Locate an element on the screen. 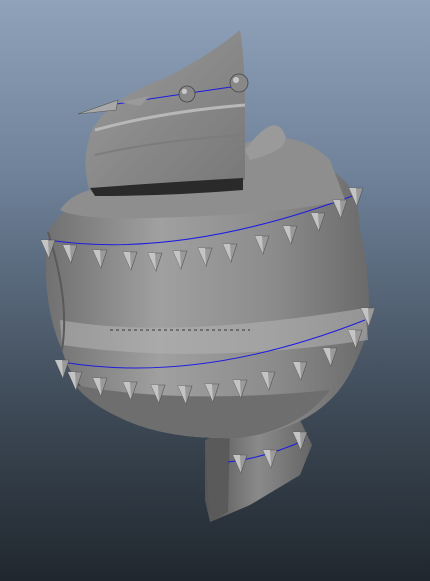  top-head is located at coordinates (165, 113).